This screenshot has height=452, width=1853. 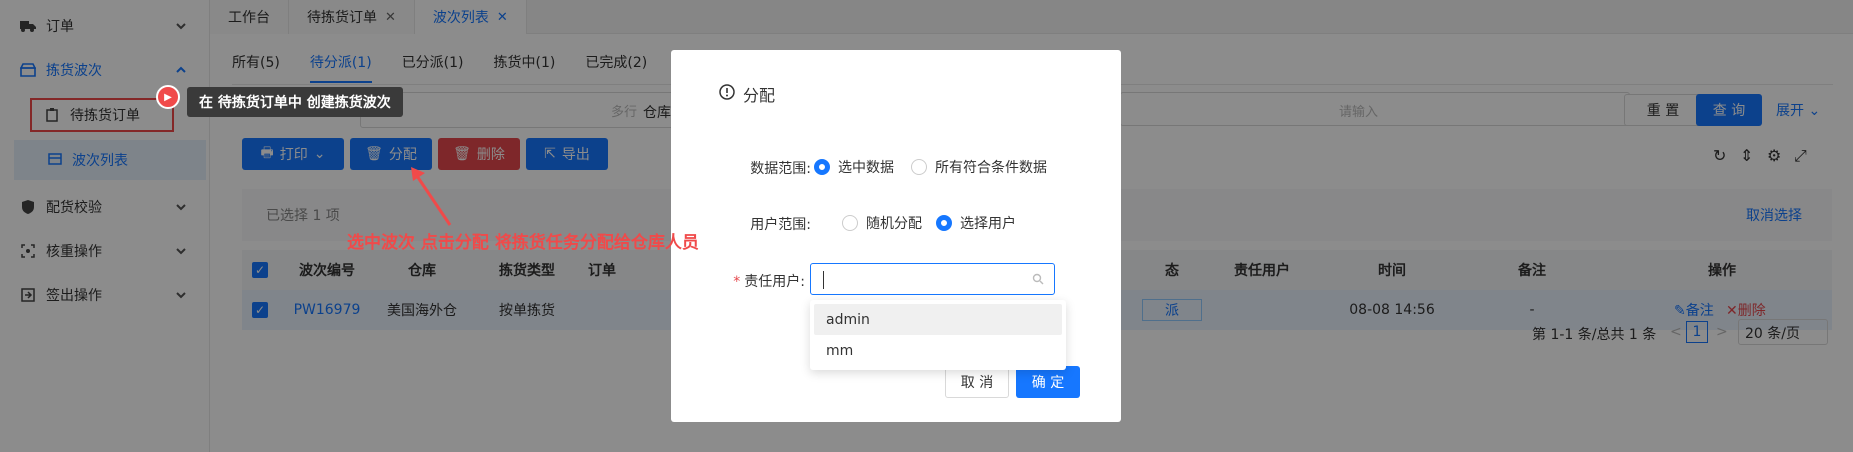 What do you see at coordinates (737, 282) in the screenshot?
I see `required-mark: *` at bounding box center [737, 282].